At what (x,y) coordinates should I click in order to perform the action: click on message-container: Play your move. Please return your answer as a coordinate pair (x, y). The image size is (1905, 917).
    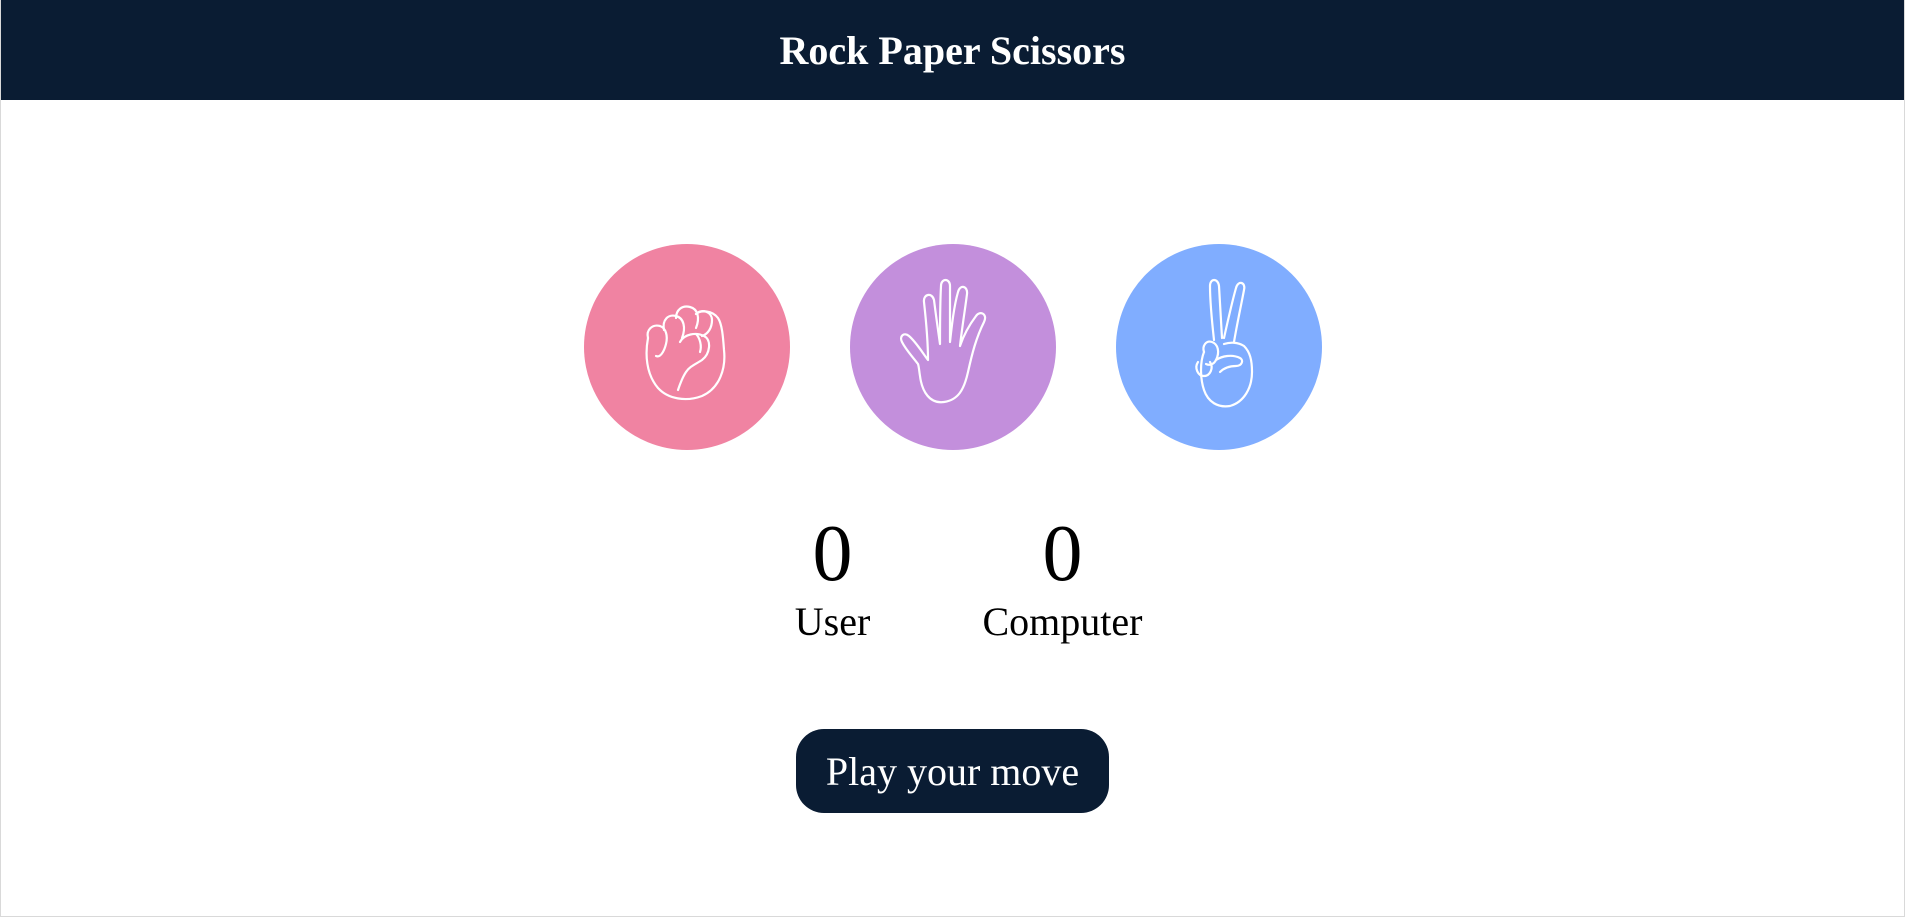
    Looking at the image, I should click on (952, 771).